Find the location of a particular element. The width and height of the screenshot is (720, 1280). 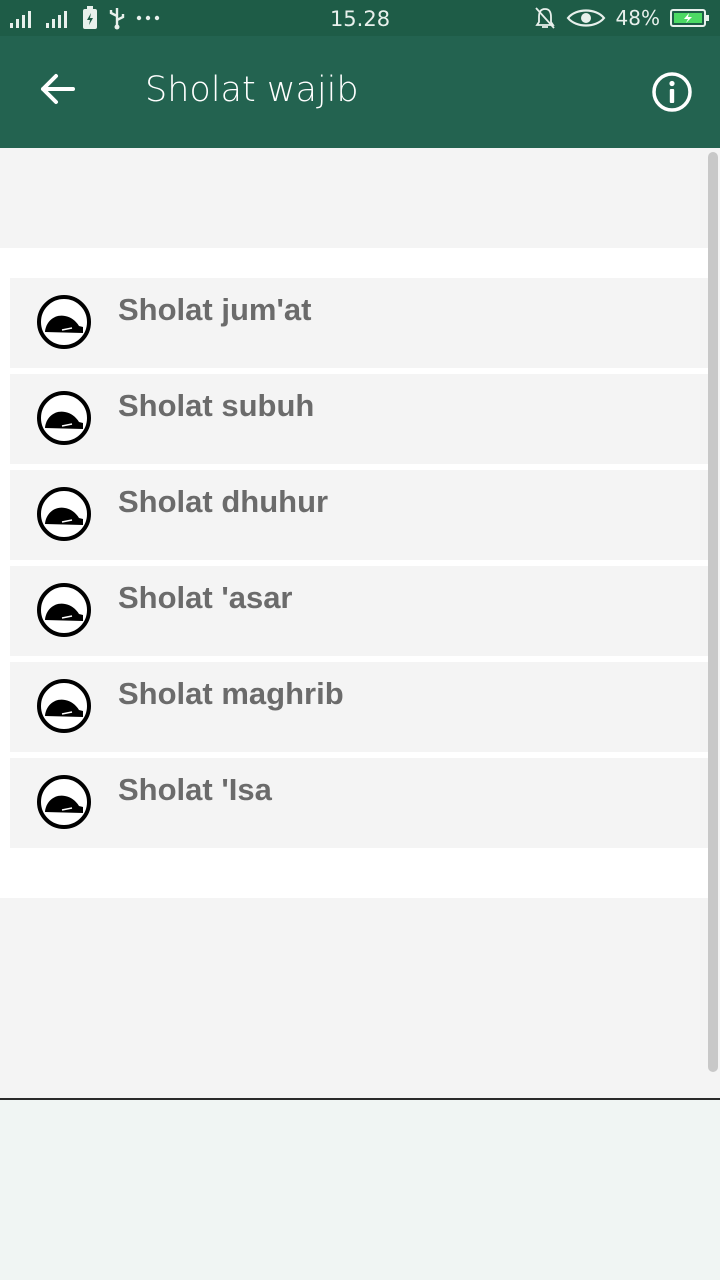

list-item-label: Sholat subuh is located at coordinates (216, 405).